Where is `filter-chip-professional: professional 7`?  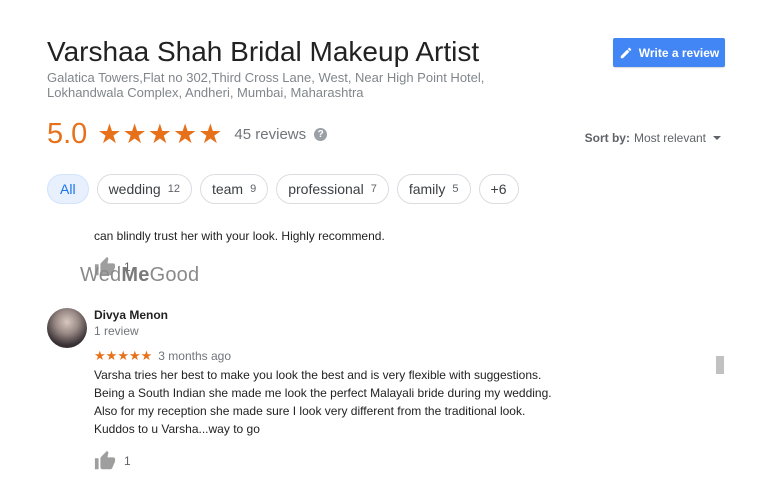 filter-chip-professional: professional 7 is located at coordinates (332, 189).